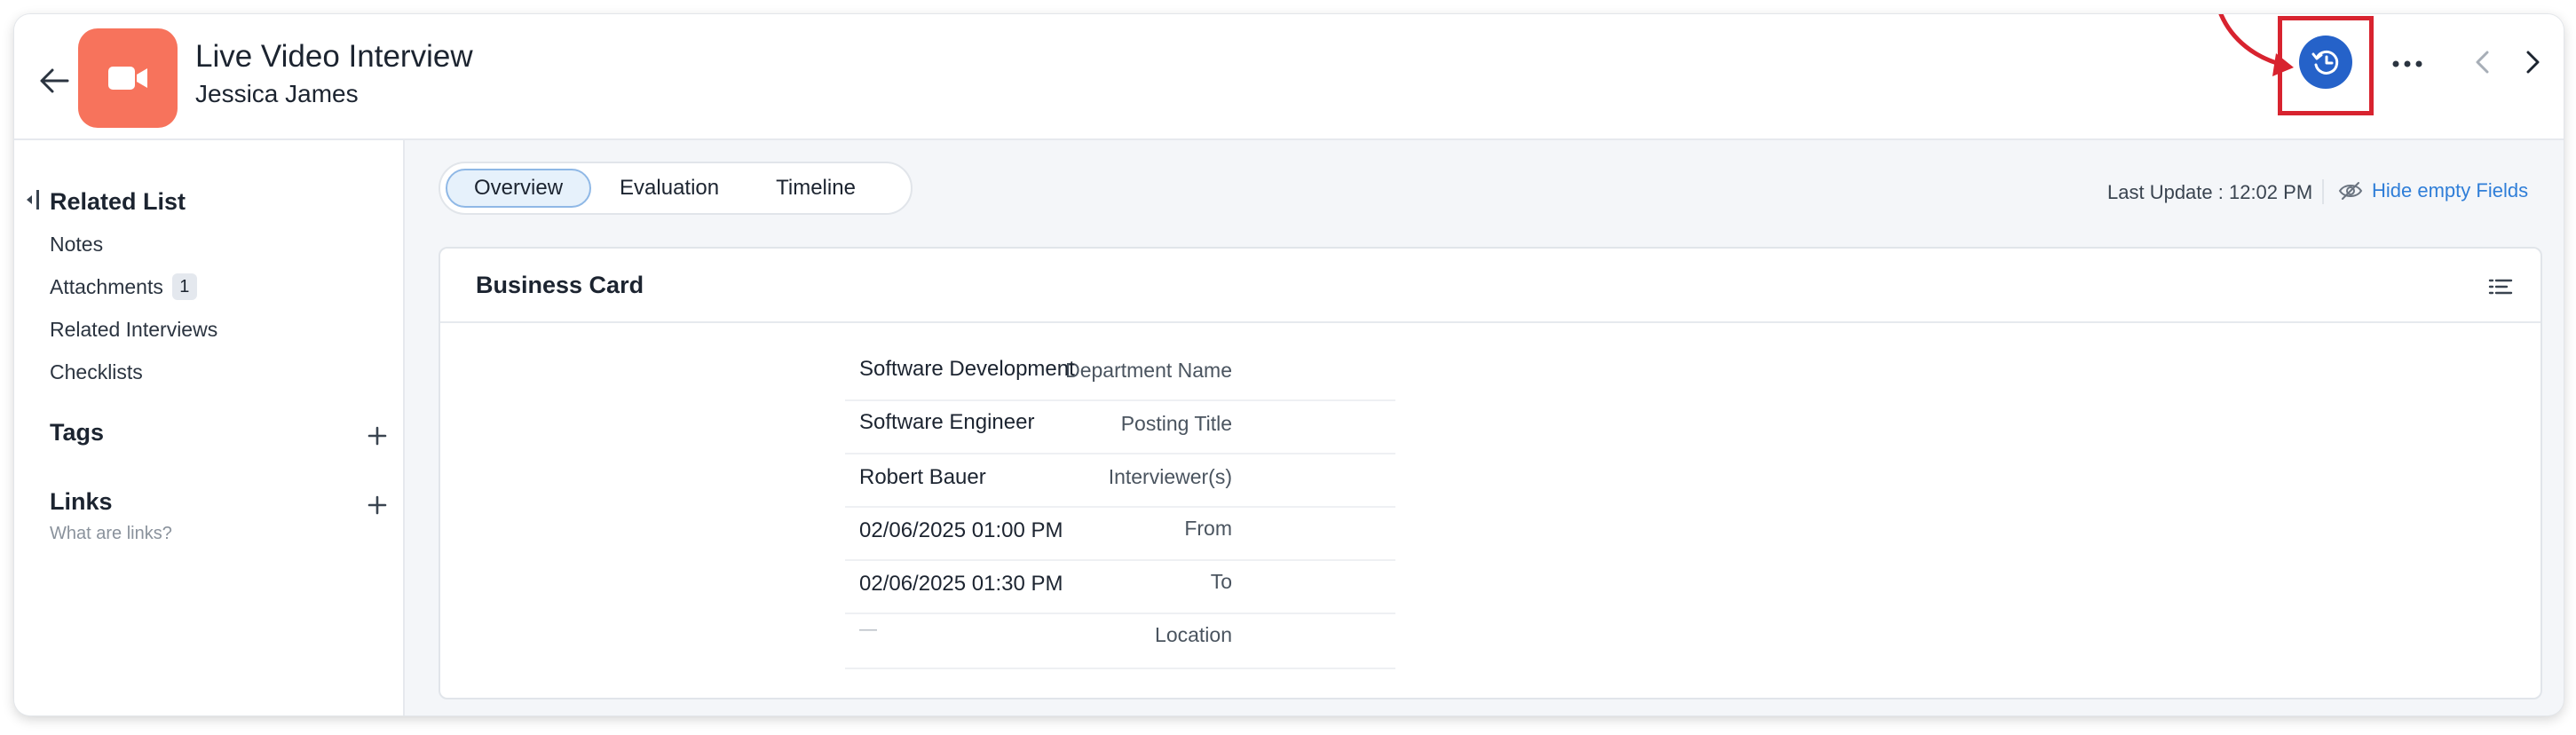 This screenshot has width=2576, height=735. Describe the element at coordinates (334, 56) in the screenshot. I see `page-title: Live Video Interview` at that location.